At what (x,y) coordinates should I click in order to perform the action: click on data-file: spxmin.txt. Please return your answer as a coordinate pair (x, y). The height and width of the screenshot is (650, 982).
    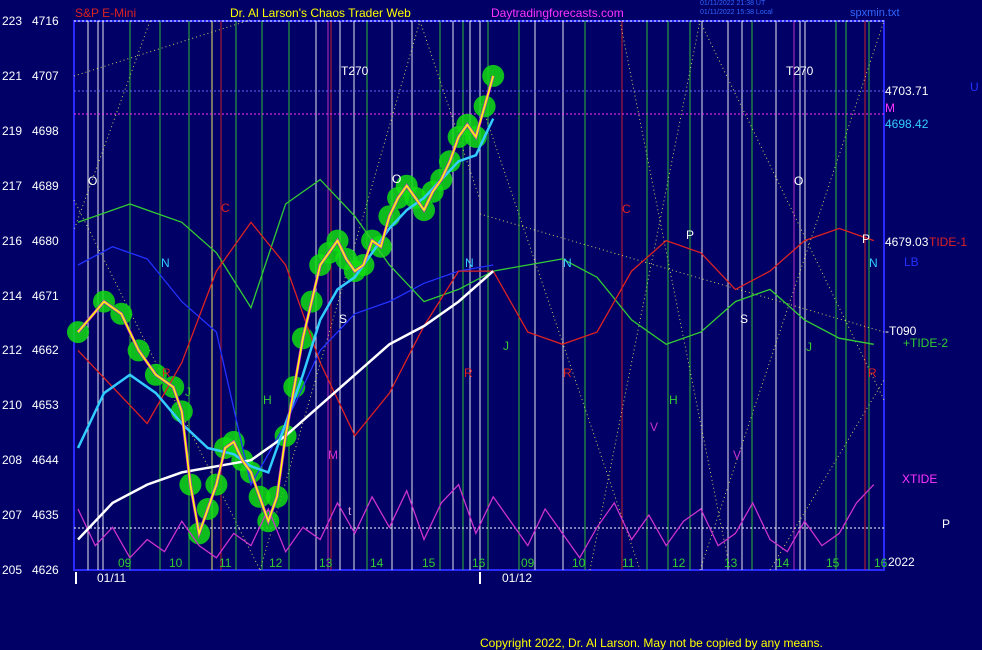
    Looking at the image, I should click on (875, 13).